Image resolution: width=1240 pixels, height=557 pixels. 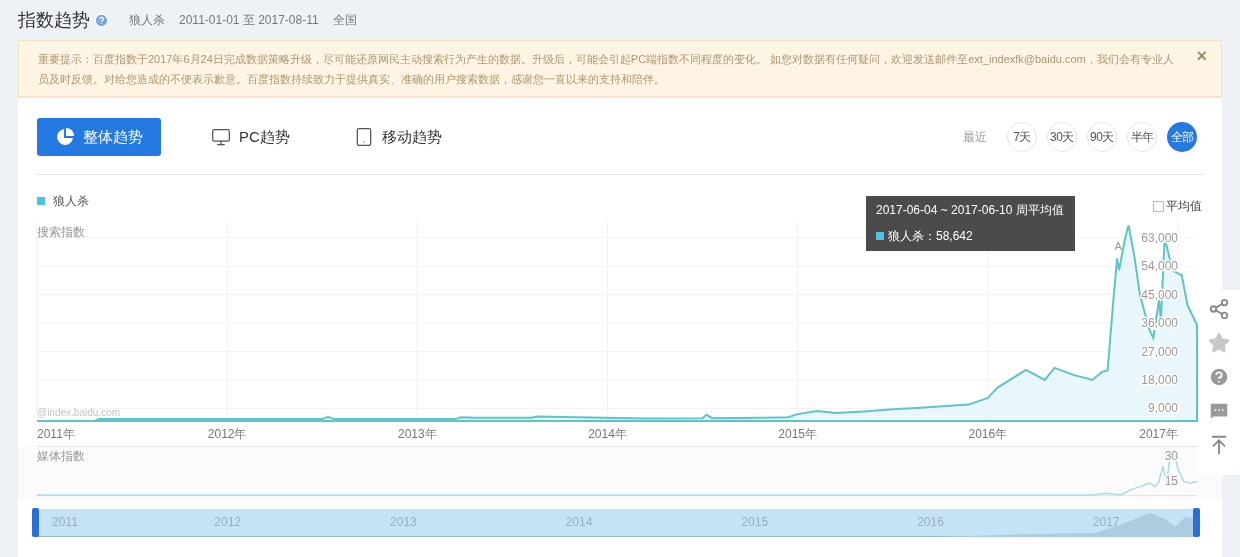 What do you see at coordinates (797, 434) in the screenshot?
I see `axis-label: 2015年` at bounding box center [797, 434].